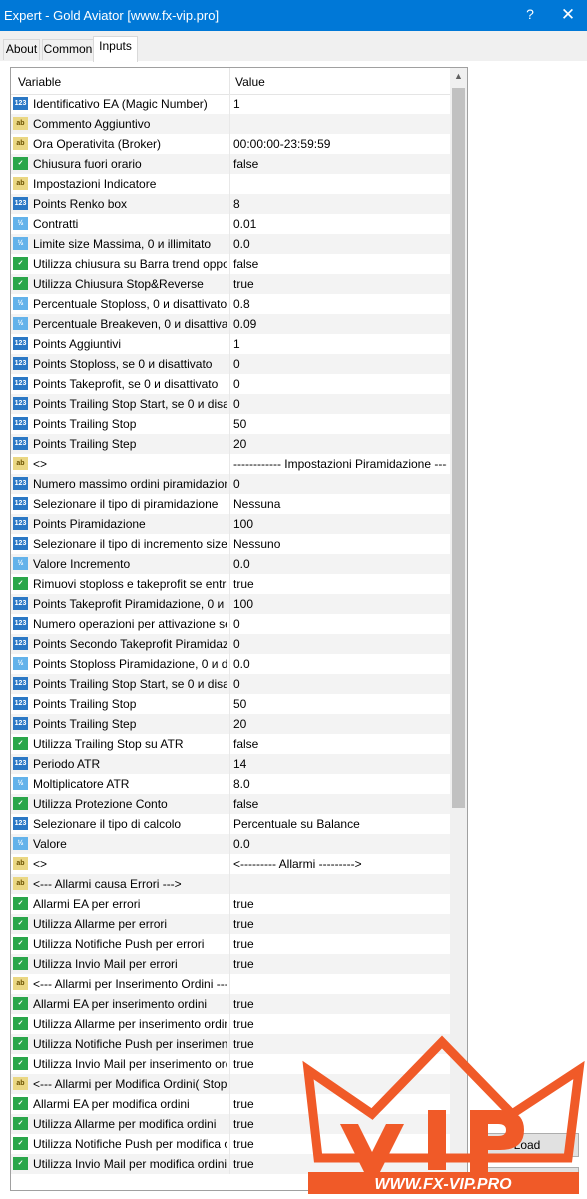 The height and width of the screenshot is (1199, 587). Describe the element at coordinates (250, 82) in the screenshot. I see `column-header-value: Value` at that location.